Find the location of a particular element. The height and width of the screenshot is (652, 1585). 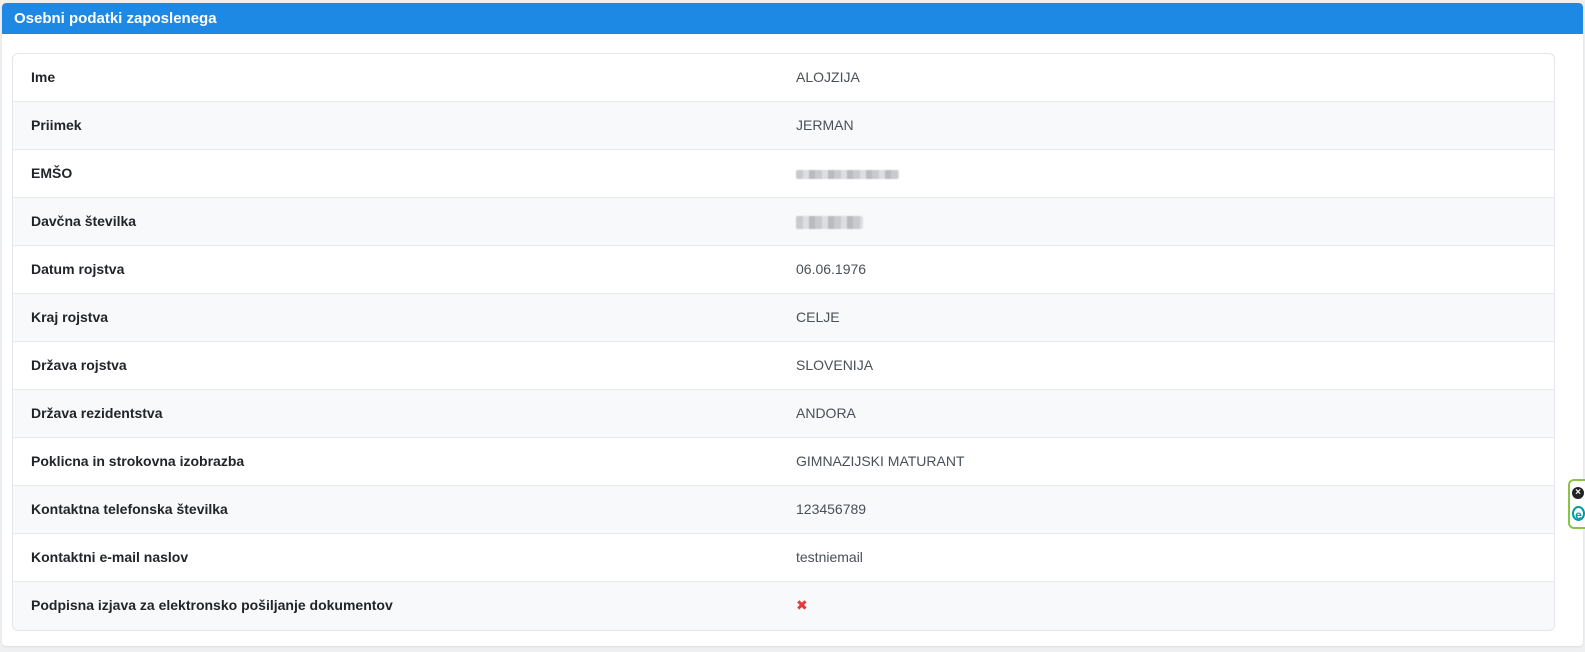

field-label: Davčna številka is located at coordinates (84, 221).